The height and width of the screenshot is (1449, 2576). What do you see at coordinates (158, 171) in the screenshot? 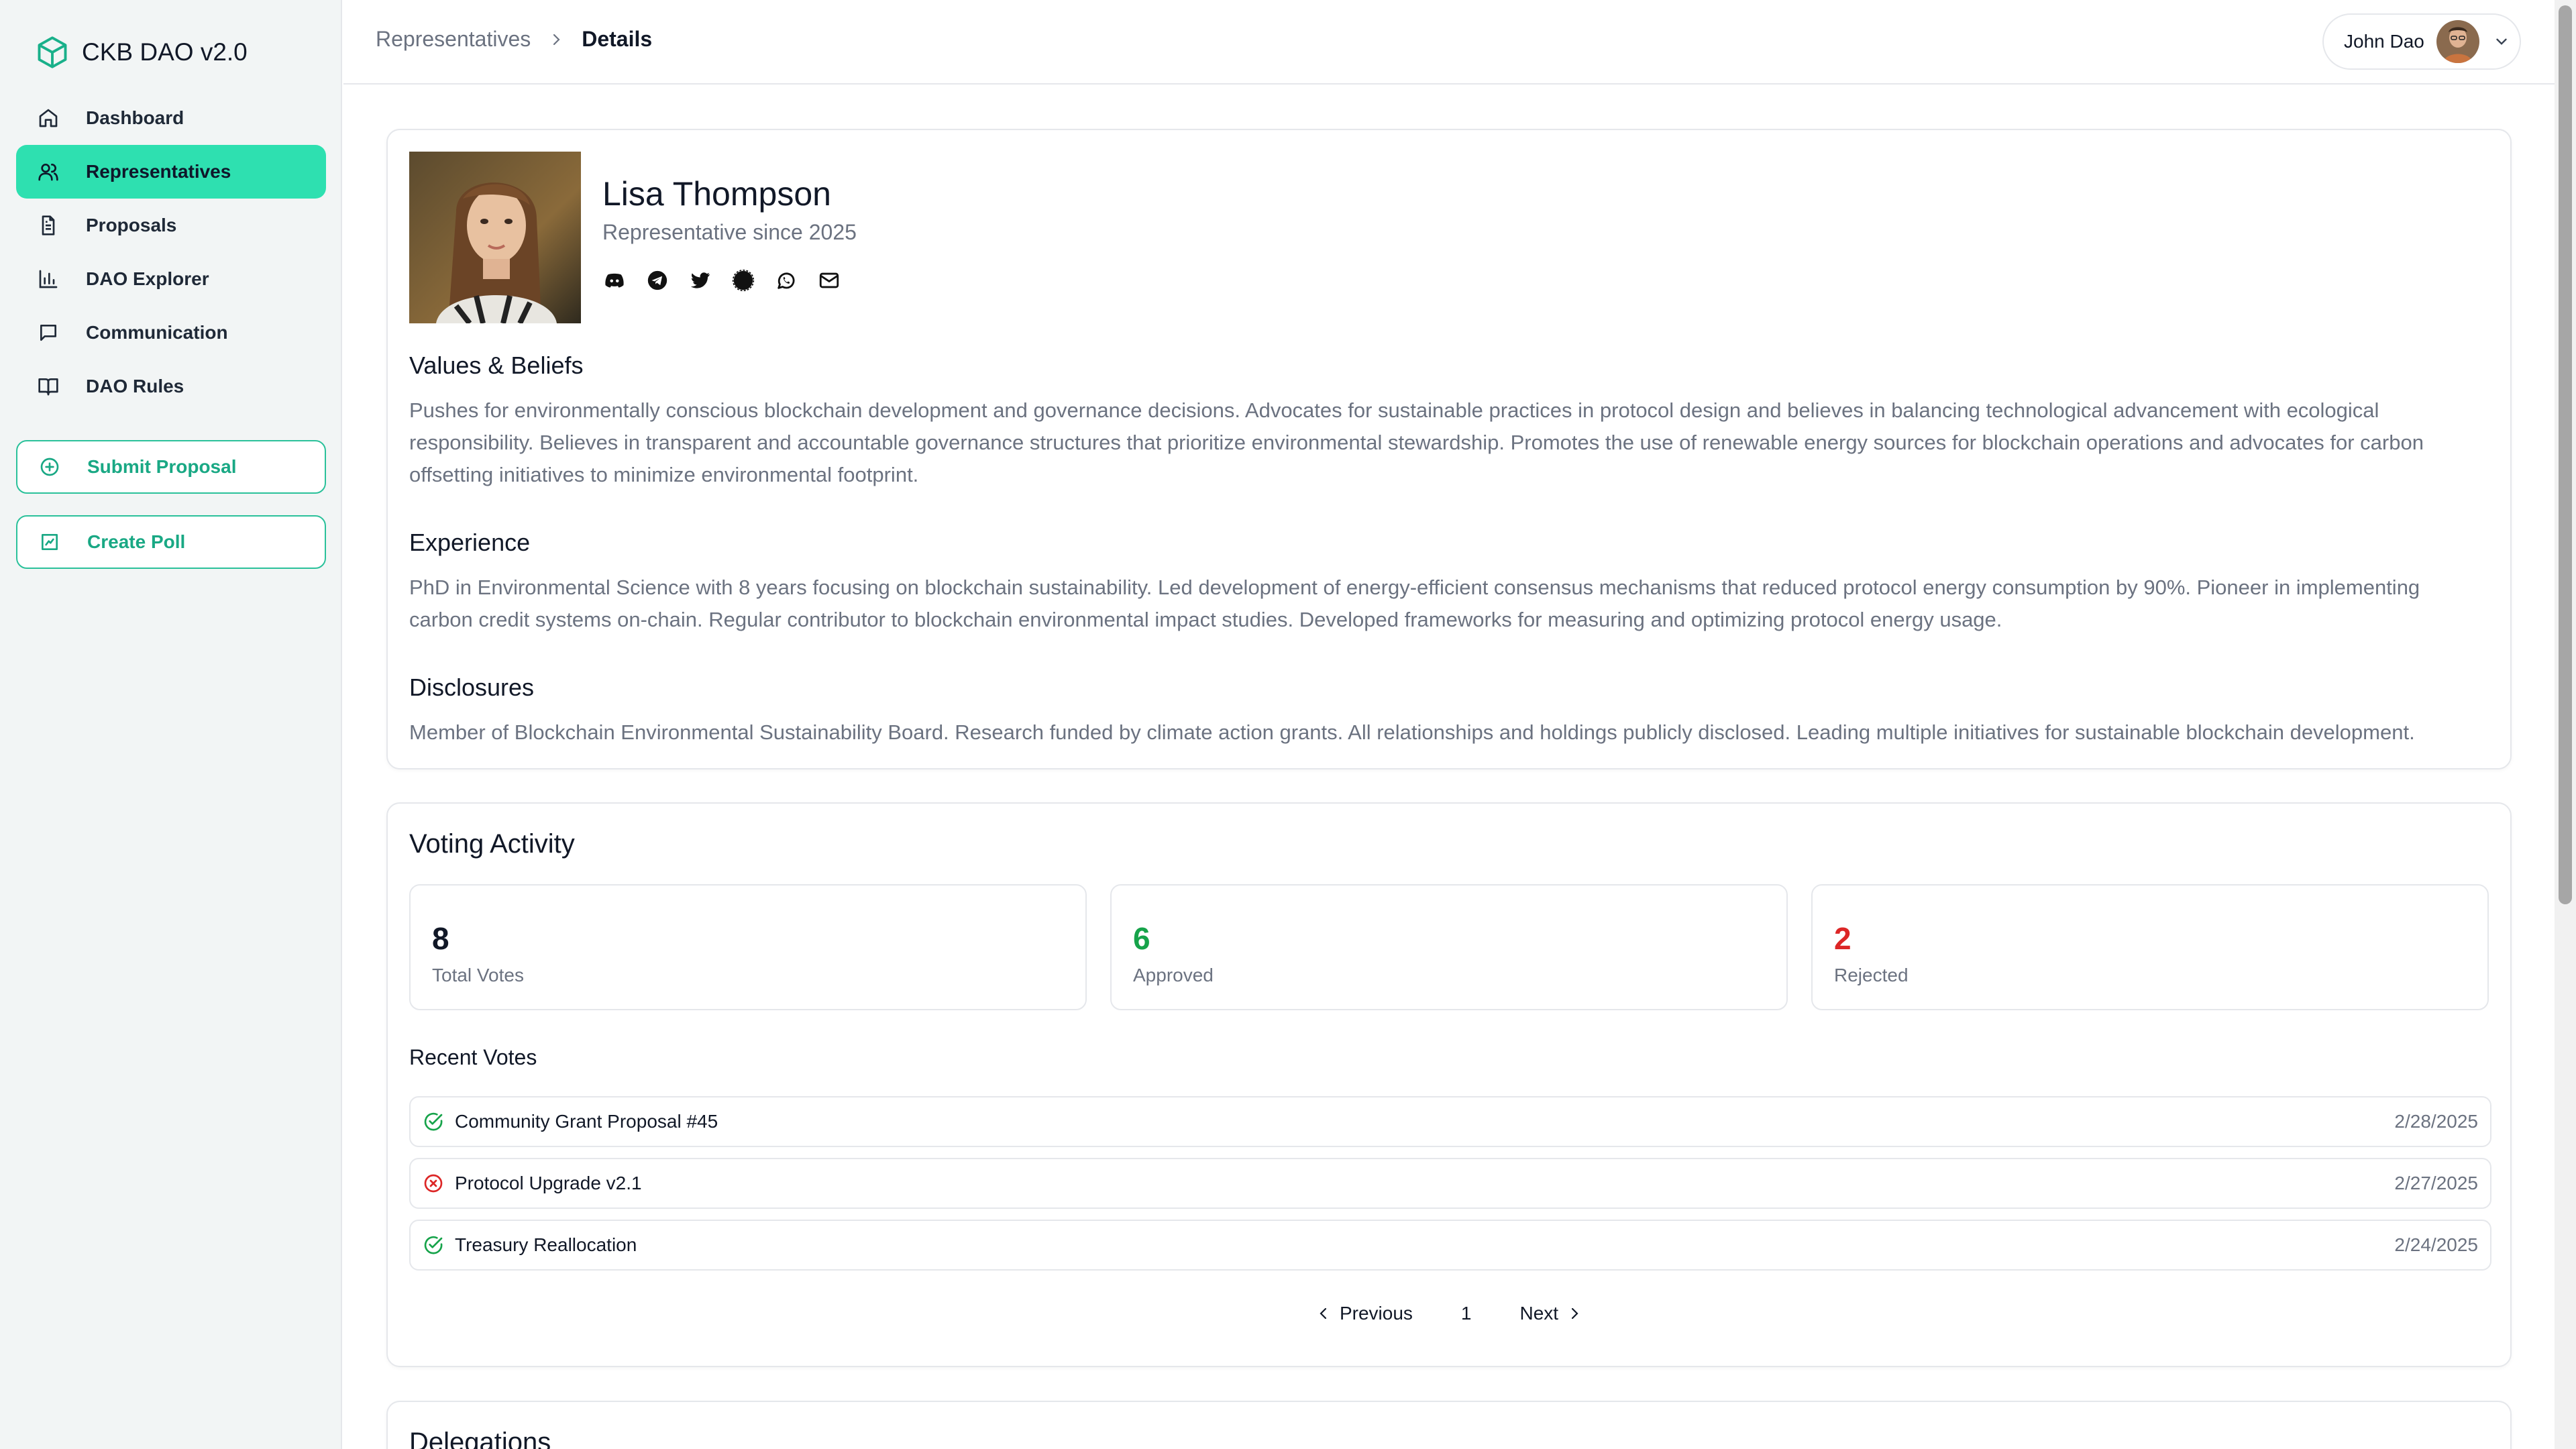
I see `sidebar-item-label: Representatives` at bounding box center [158, 171].